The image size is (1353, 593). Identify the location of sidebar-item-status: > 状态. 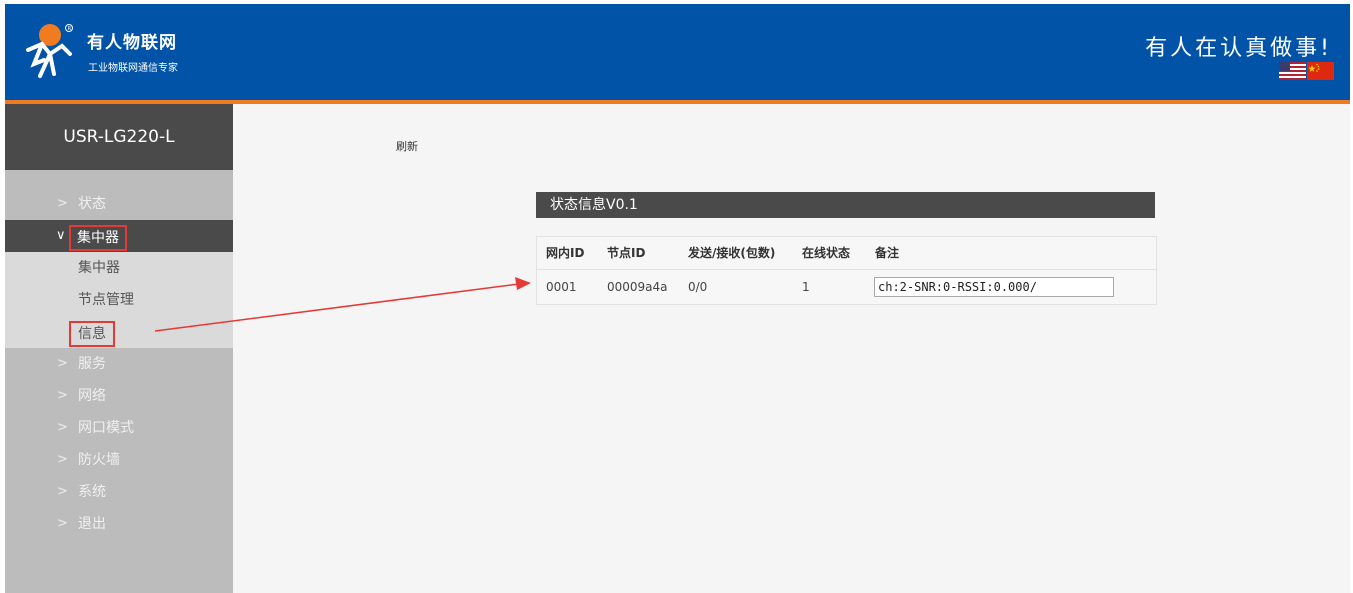
(119, 204).